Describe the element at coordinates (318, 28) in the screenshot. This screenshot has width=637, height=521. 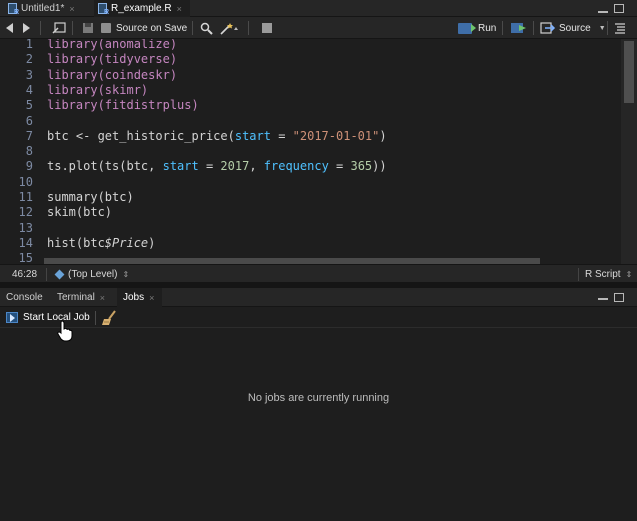
I see `editor-toolbar: Source on Save Run Source ▼` at that location.